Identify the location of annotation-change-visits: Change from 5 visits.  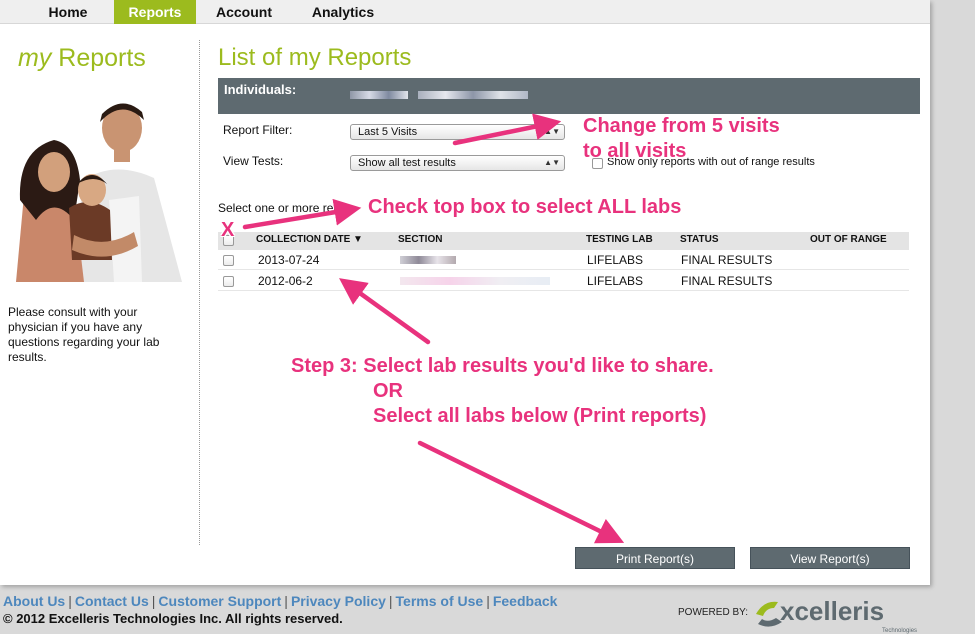
(681, 126).